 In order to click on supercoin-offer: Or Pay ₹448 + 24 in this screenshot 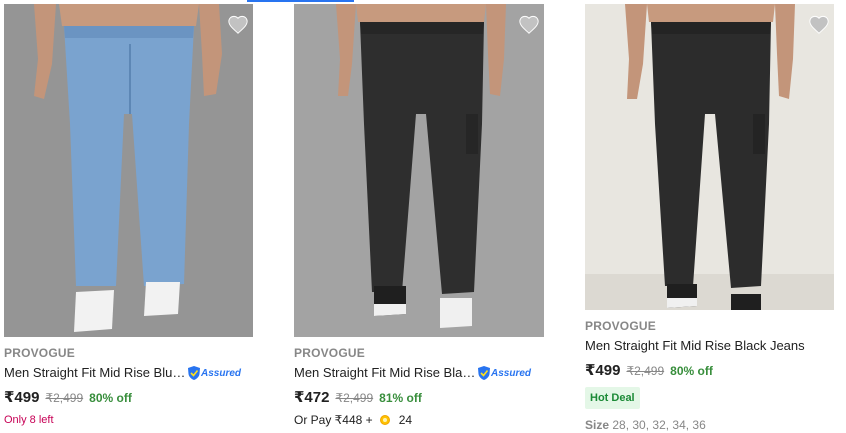, I will do `click(419, 420)`.